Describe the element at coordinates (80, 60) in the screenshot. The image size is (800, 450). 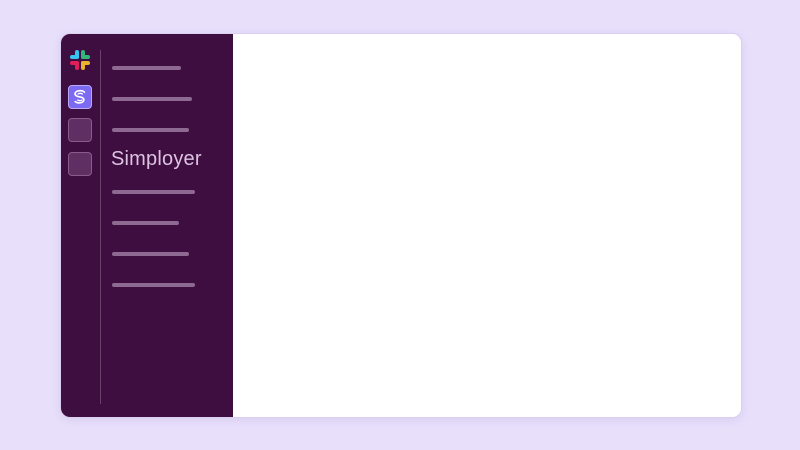
I see `slack-logo-icon` at that location.